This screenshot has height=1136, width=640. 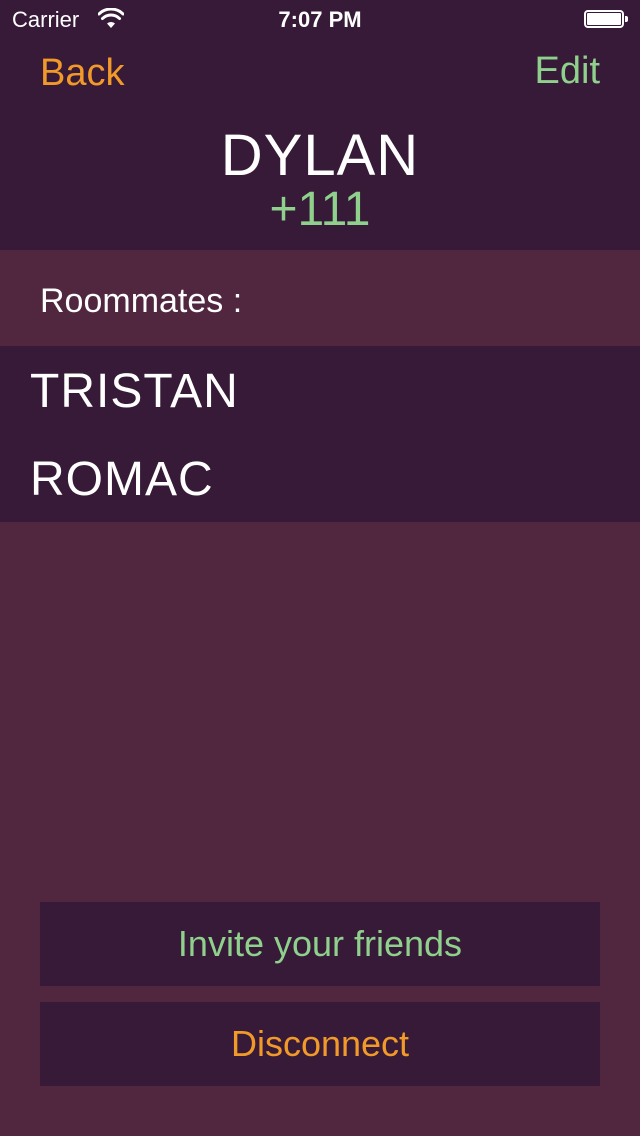 I want to click on disconnect-button: Disconnect, so click(x=320, y=1044).